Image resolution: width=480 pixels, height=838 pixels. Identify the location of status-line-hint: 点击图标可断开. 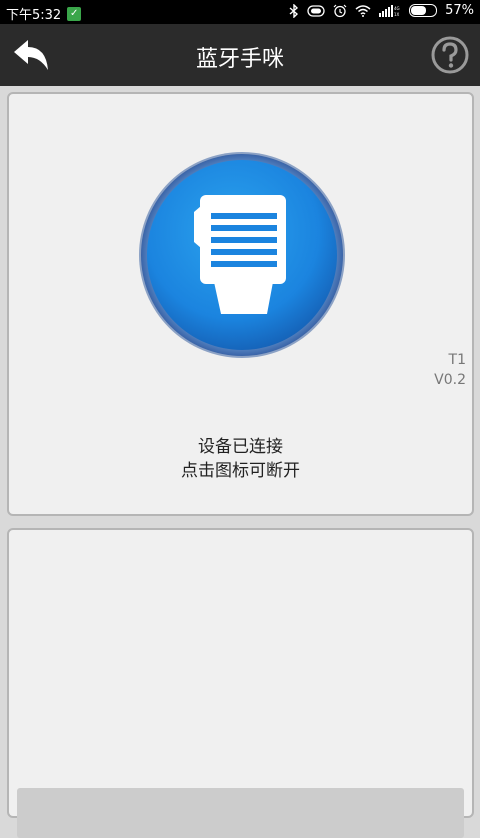
(240, 471).